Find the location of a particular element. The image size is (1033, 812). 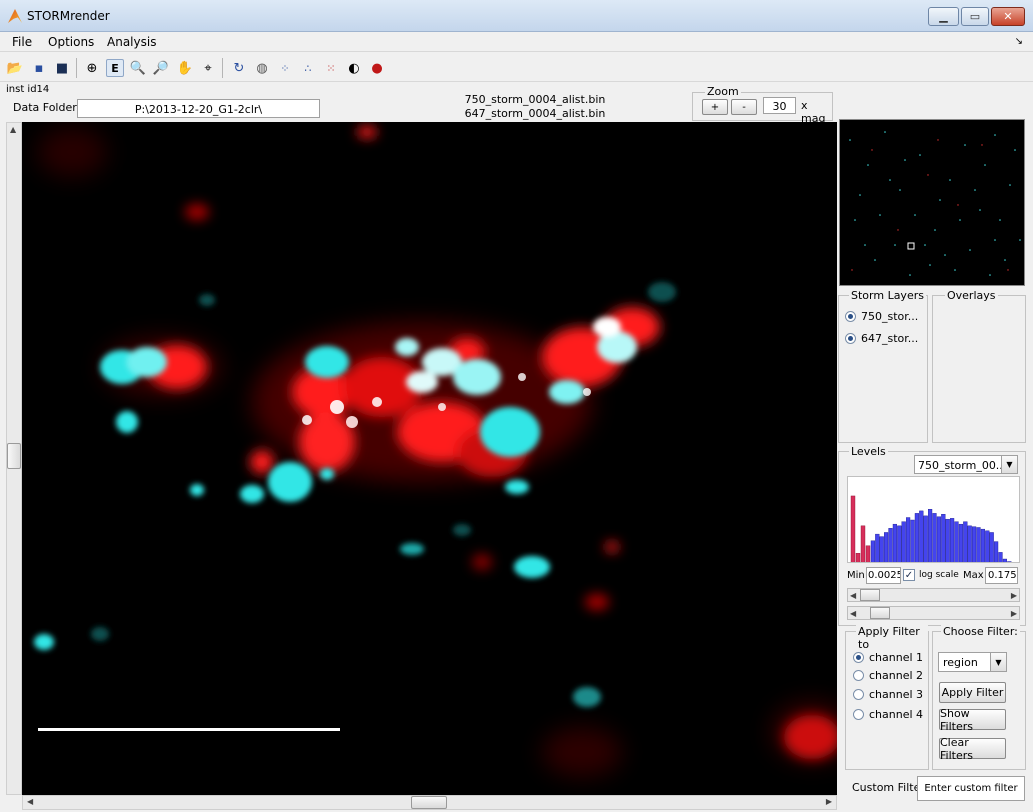

close-icon: ✕ is located at coordinates (1008, 16).